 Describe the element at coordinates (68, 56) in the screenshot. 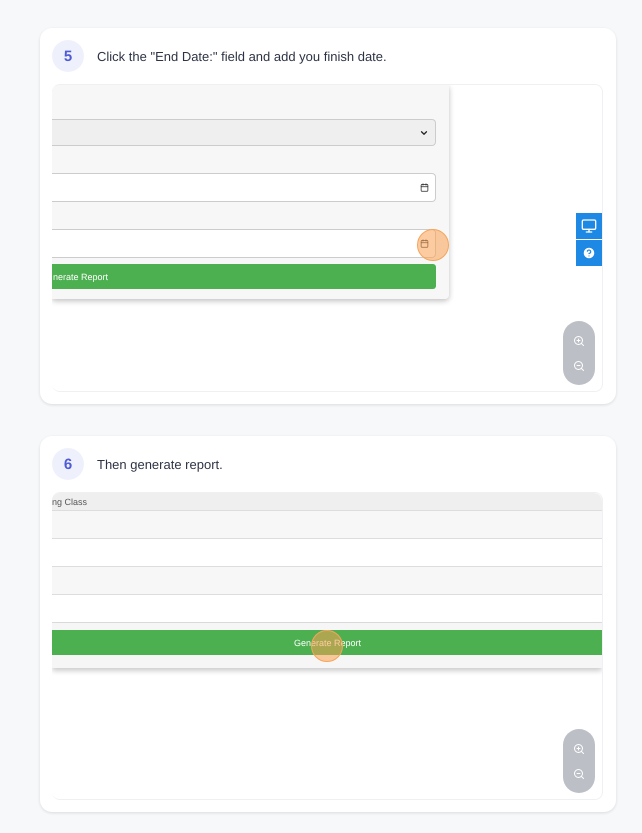

I see `step-number: 5` at that location.